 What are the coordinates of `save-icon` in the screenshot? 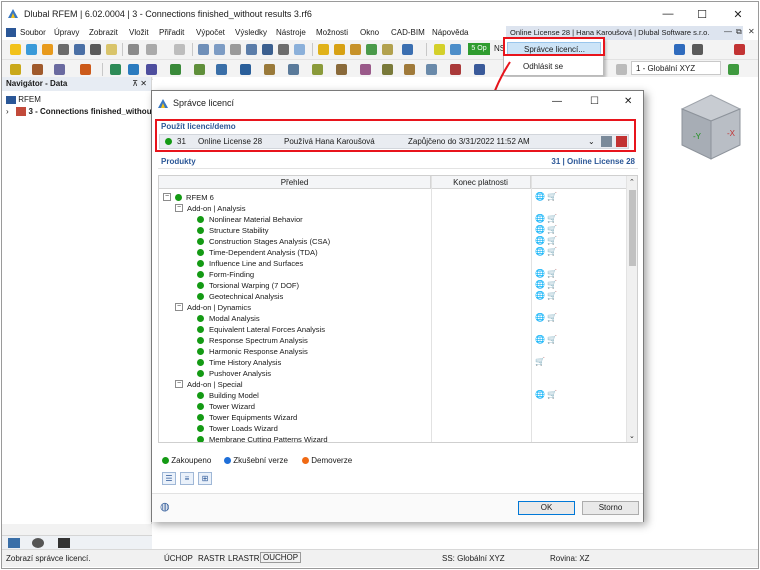 It's located at (79, 49).